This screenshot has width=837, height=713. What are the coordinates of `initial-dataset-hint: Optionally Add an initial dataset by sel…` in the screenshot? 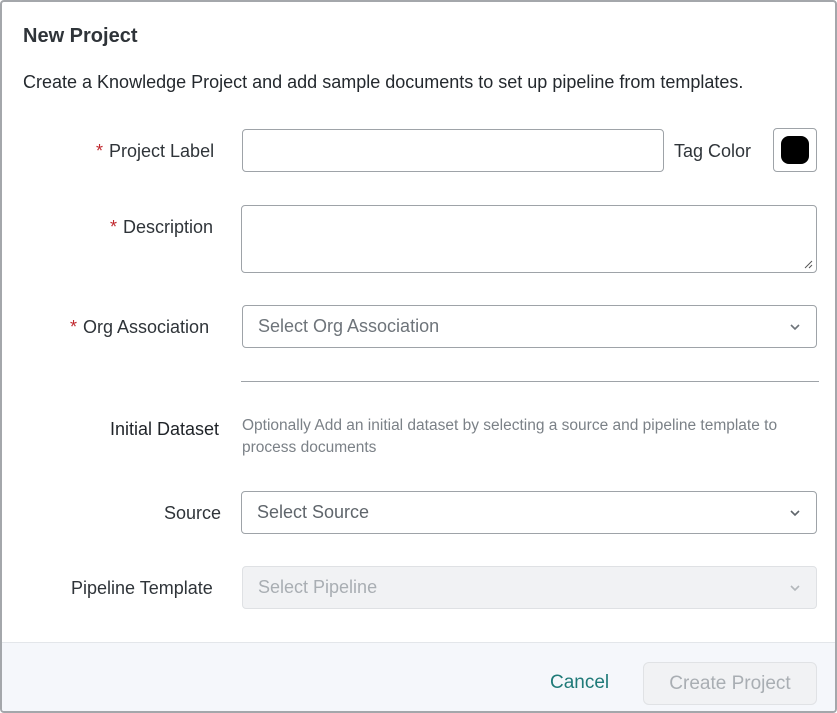 It's located at (510, 436).